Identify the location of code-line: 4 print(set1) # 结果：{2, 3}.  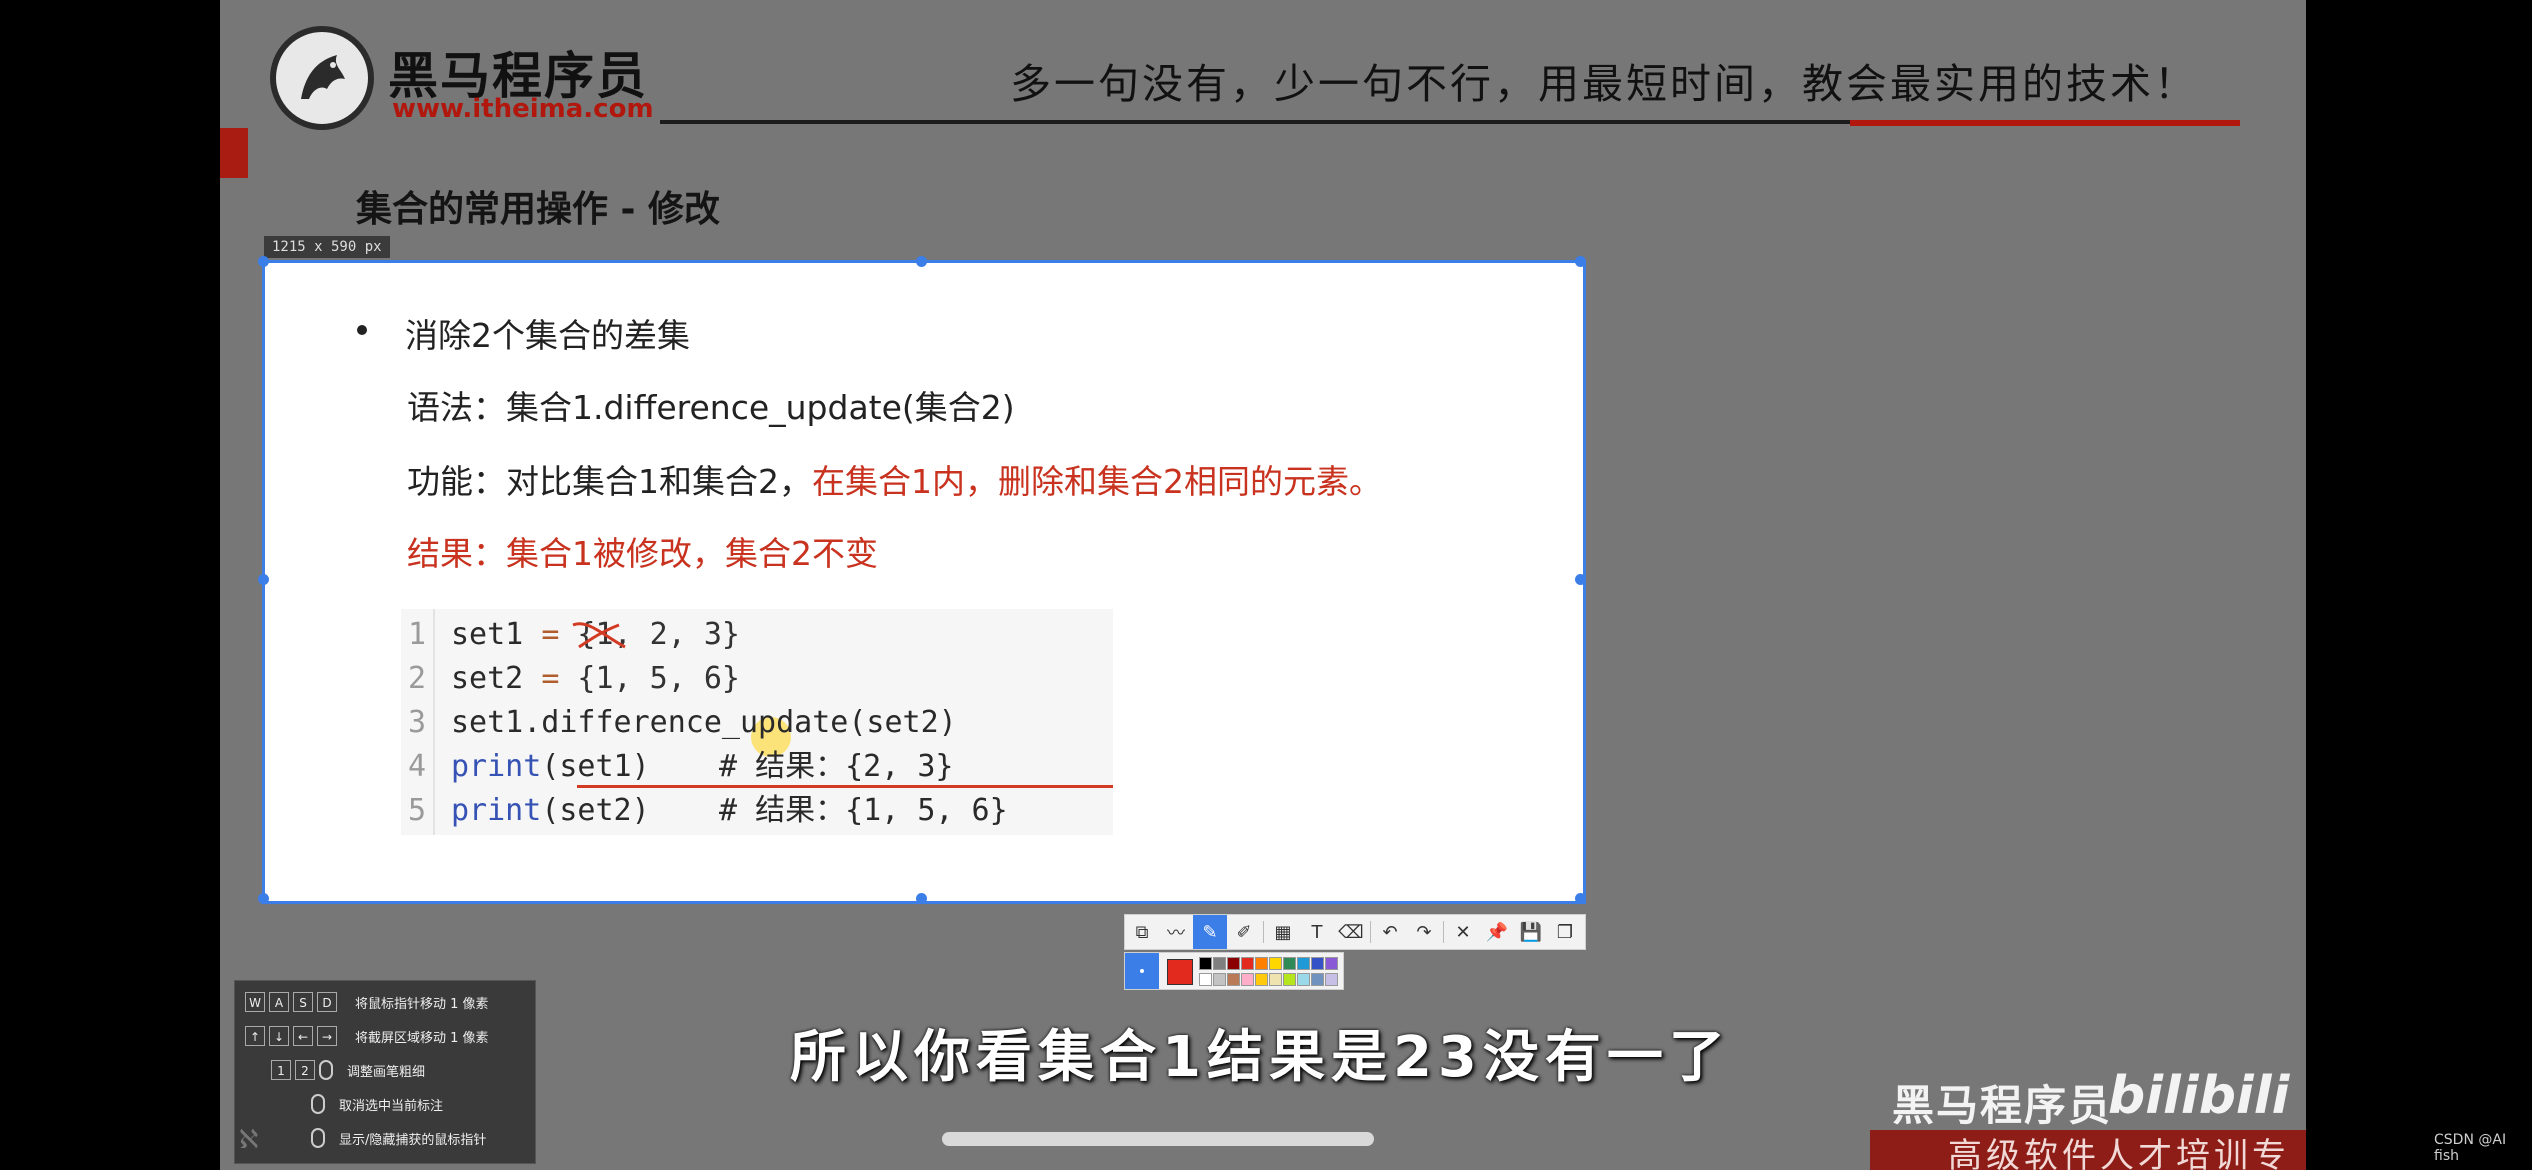
(677, 767).